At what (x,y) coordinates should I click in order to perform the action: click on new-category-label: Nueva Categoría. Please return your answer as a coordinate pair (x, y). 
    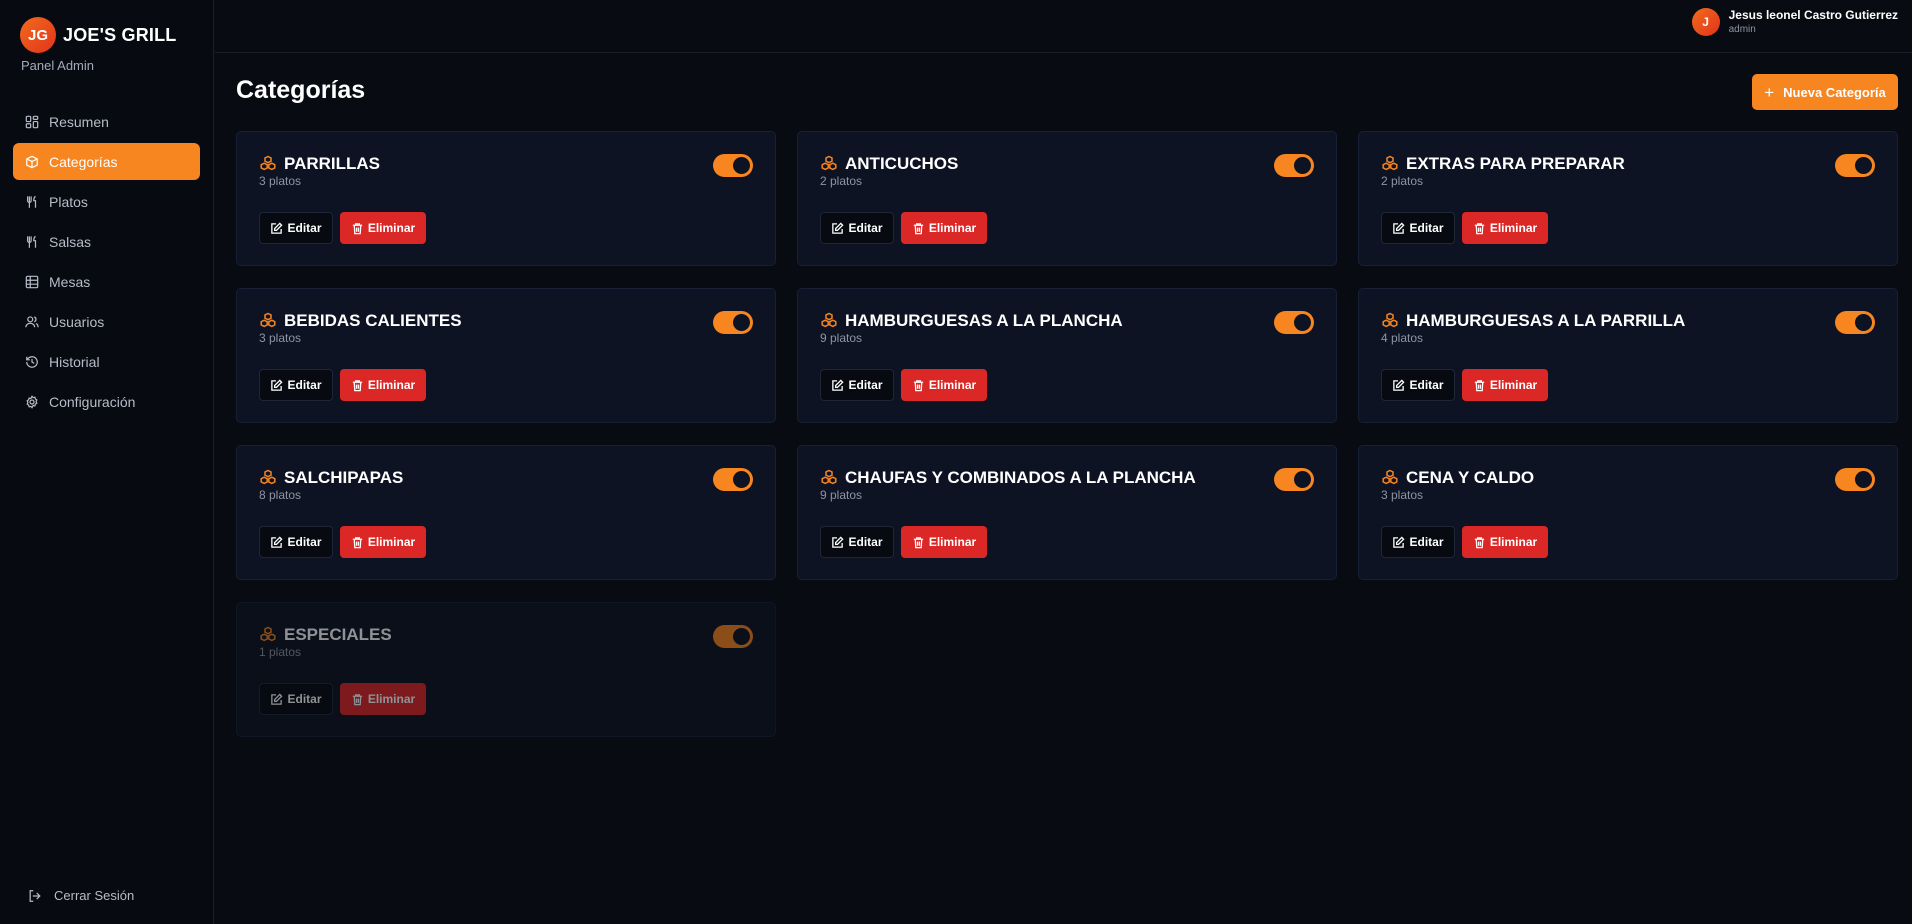
    Looking at the image, I should click on (1834, 92).